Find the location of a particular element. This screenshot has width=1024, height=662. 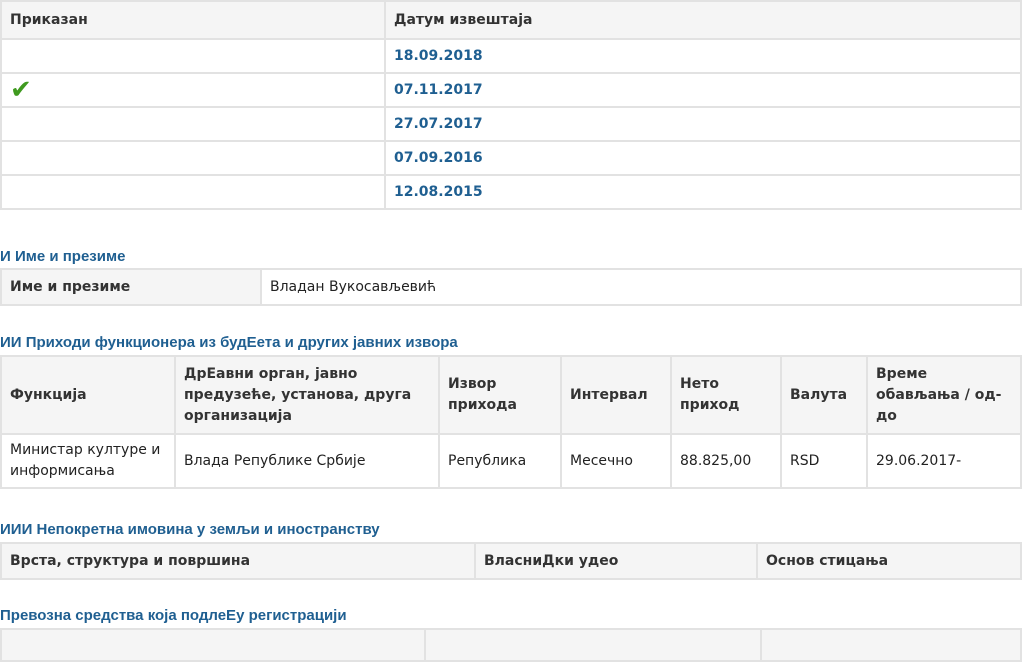

report-date-link: 27.07.2017 is located at coordinates (703, 124).